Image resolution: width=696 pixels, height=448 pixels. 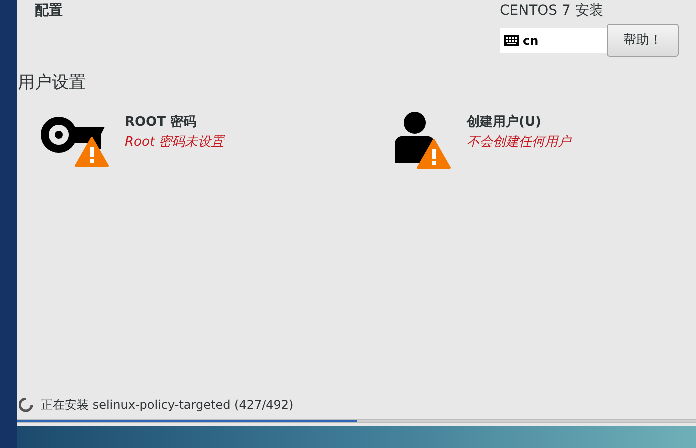 I want to click on spoke-item: ROOT 密码 Root 密码未设置, so click(x=197, y=137).